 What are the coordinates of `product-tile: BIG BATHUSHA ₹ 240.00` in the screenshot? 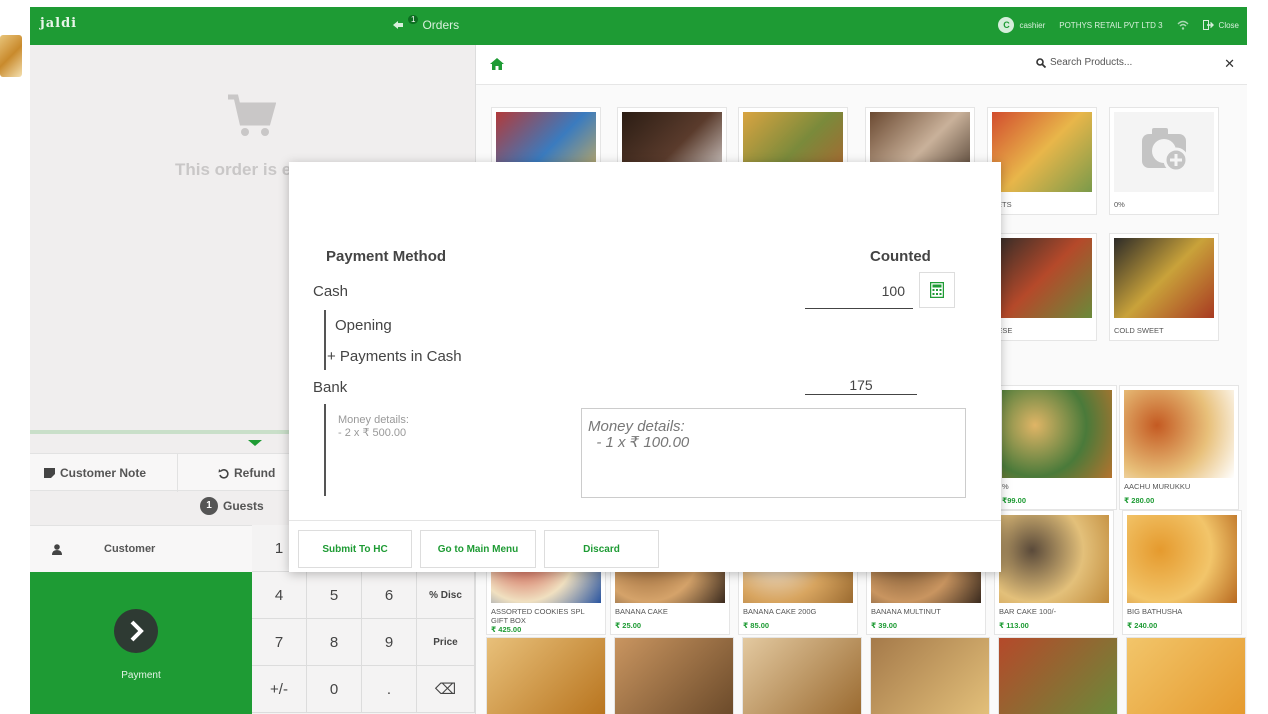 It's located at (1182, 572).